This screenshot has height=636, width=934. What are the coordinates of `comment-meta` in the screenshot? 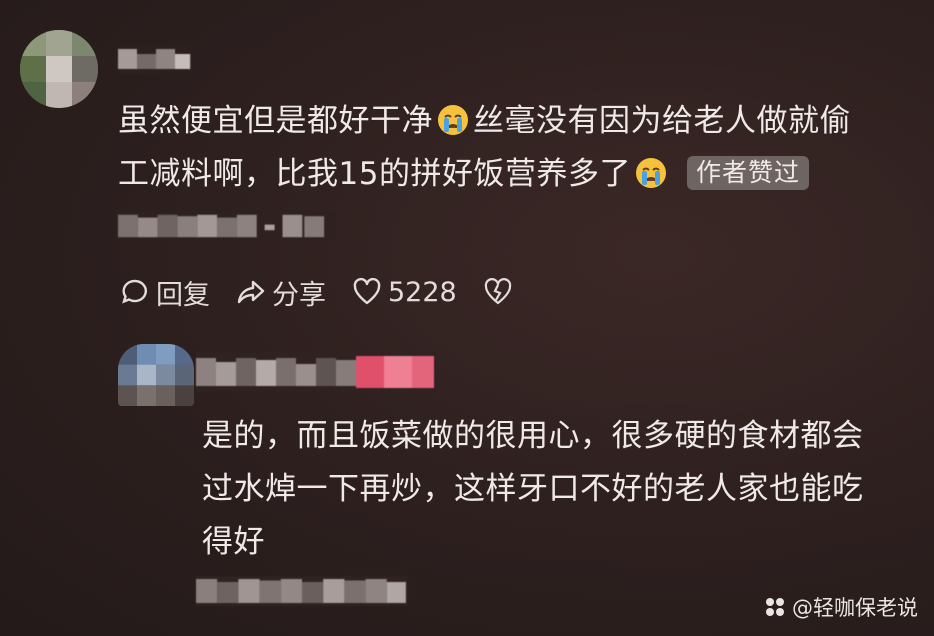 It's located at (227, 226).